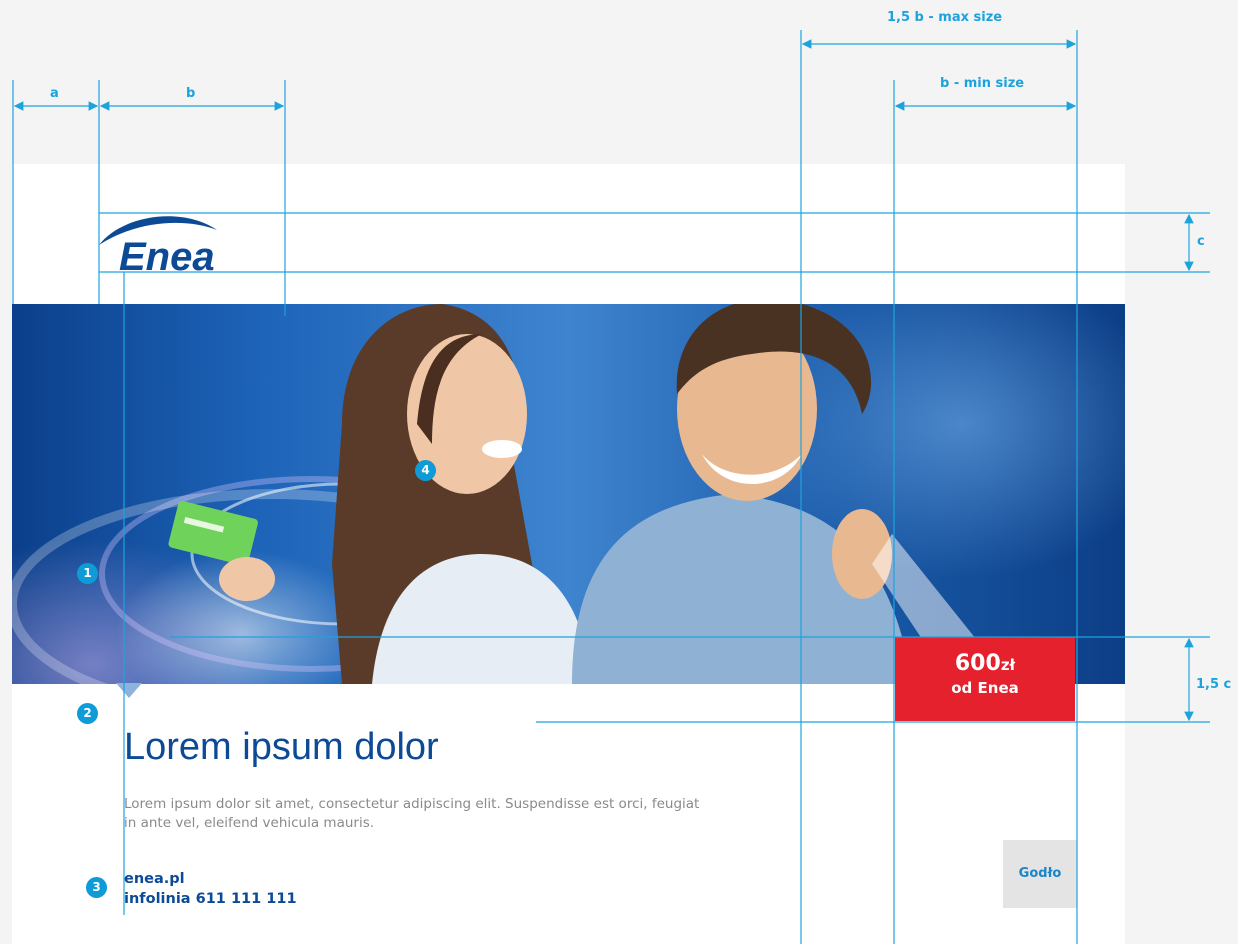 This screenshot has width=1238, height=944. What do you see at coordinates (982, 83) in the screenshot?
I see `dimension-bmin-label: b - min size` at bounding box center [982, 83].